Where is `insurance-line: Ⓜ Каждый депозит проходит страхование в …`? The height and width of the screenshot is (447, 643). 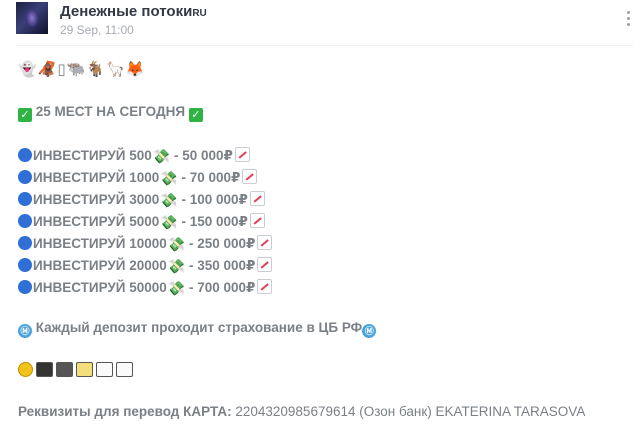 insurance-line: Ⓜ Каждый депозит проходит страхование в … is located at coordinates (197, 328).